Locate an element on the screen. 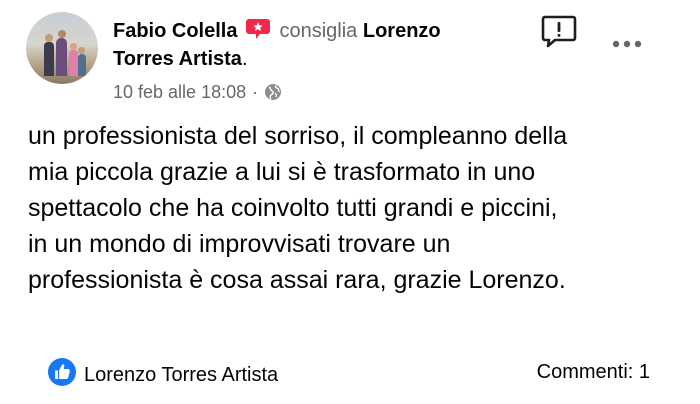 The width and height of the screenshot is (700, 404). post-header-continued: Torres Artista. is located at coordinates (180, 59).